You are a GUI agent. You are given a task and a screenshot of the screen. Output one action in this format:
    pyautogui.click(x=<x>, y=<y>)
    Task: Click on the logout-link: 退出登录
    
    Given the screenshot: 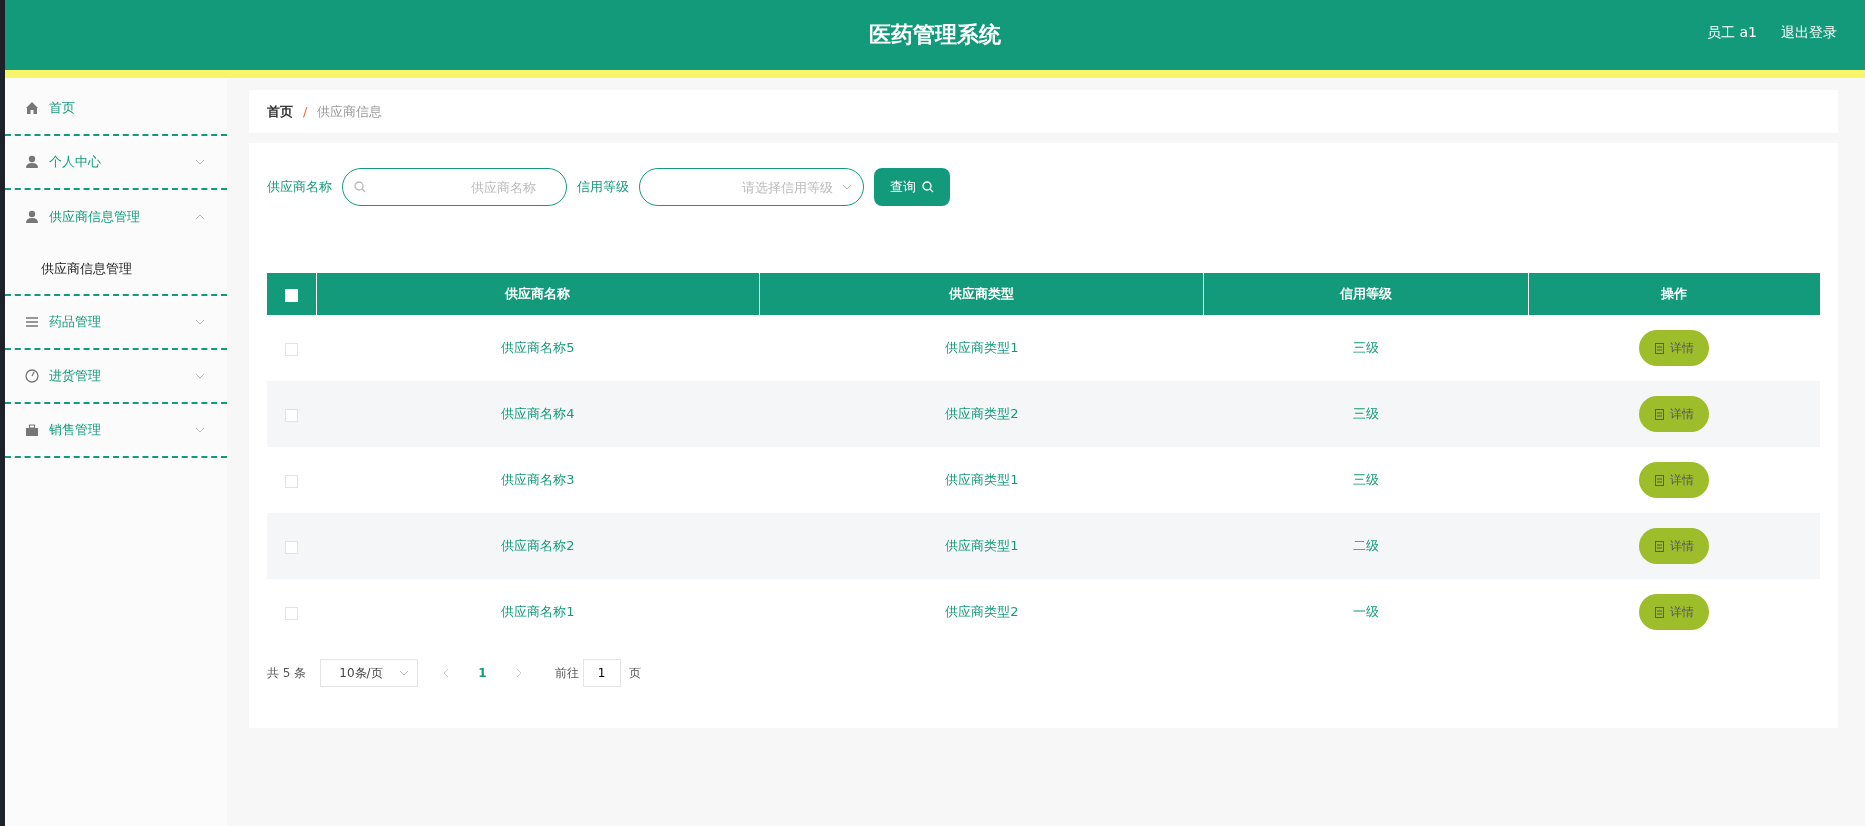 What is the action you would take?
    pyautogui.click(x=1809, y=33)
    